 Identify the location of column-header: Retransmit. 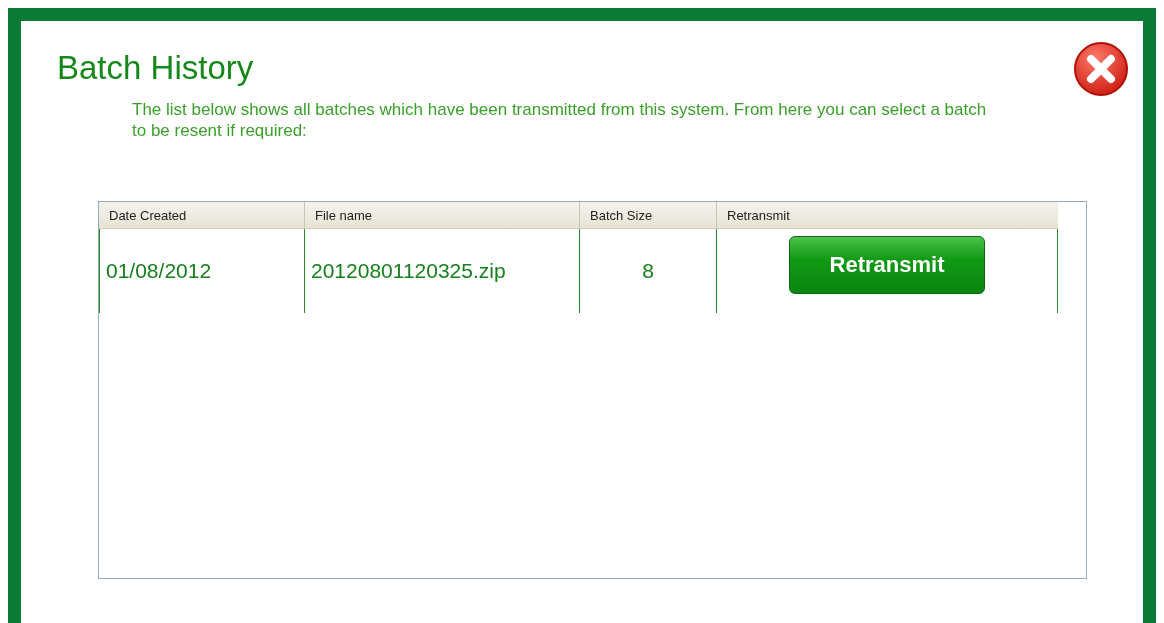
(887, 215).